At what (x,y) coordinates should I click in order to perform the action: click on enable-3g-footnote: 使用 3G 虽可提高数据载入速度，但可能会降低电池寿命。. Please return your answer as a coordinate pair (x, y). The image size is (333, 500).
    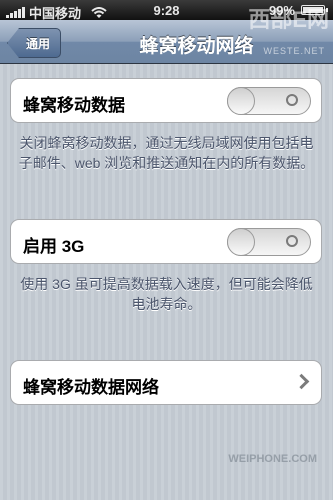
    Looking at the image, I should click on (166, 294).